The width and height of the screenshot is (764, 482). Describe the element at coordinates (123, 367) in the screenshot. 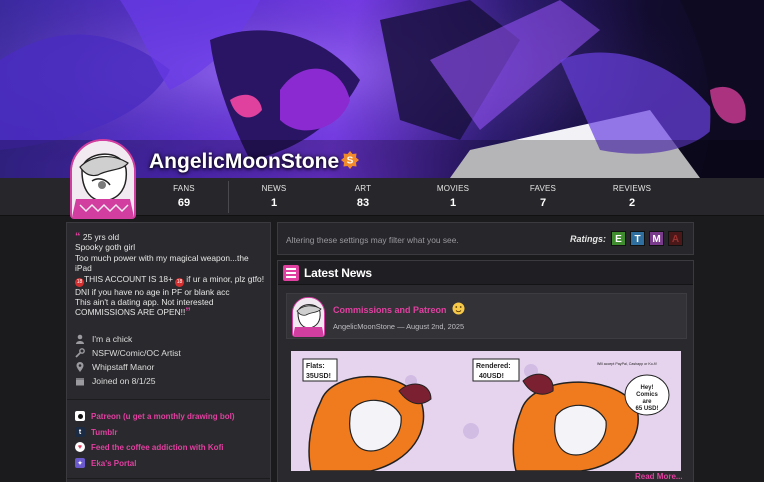

I see `info-text: Whipstaff Manor` at that location.